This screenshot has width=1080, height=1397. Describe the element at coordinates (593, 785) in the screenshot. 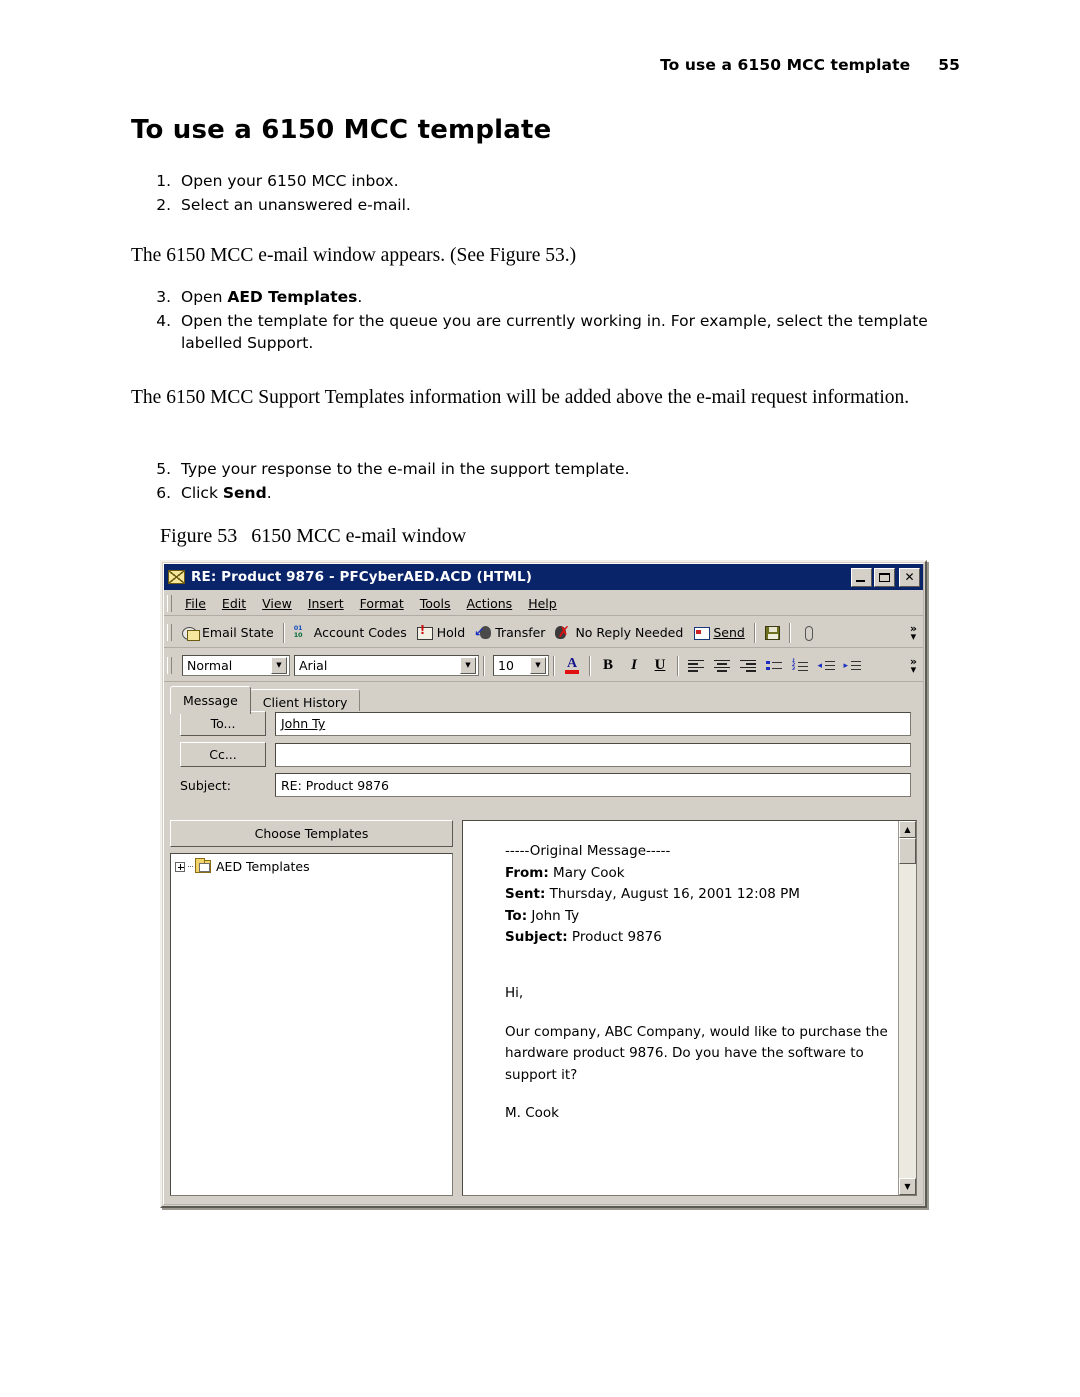

I see `subject-input: RE: Product 9876` at that location.